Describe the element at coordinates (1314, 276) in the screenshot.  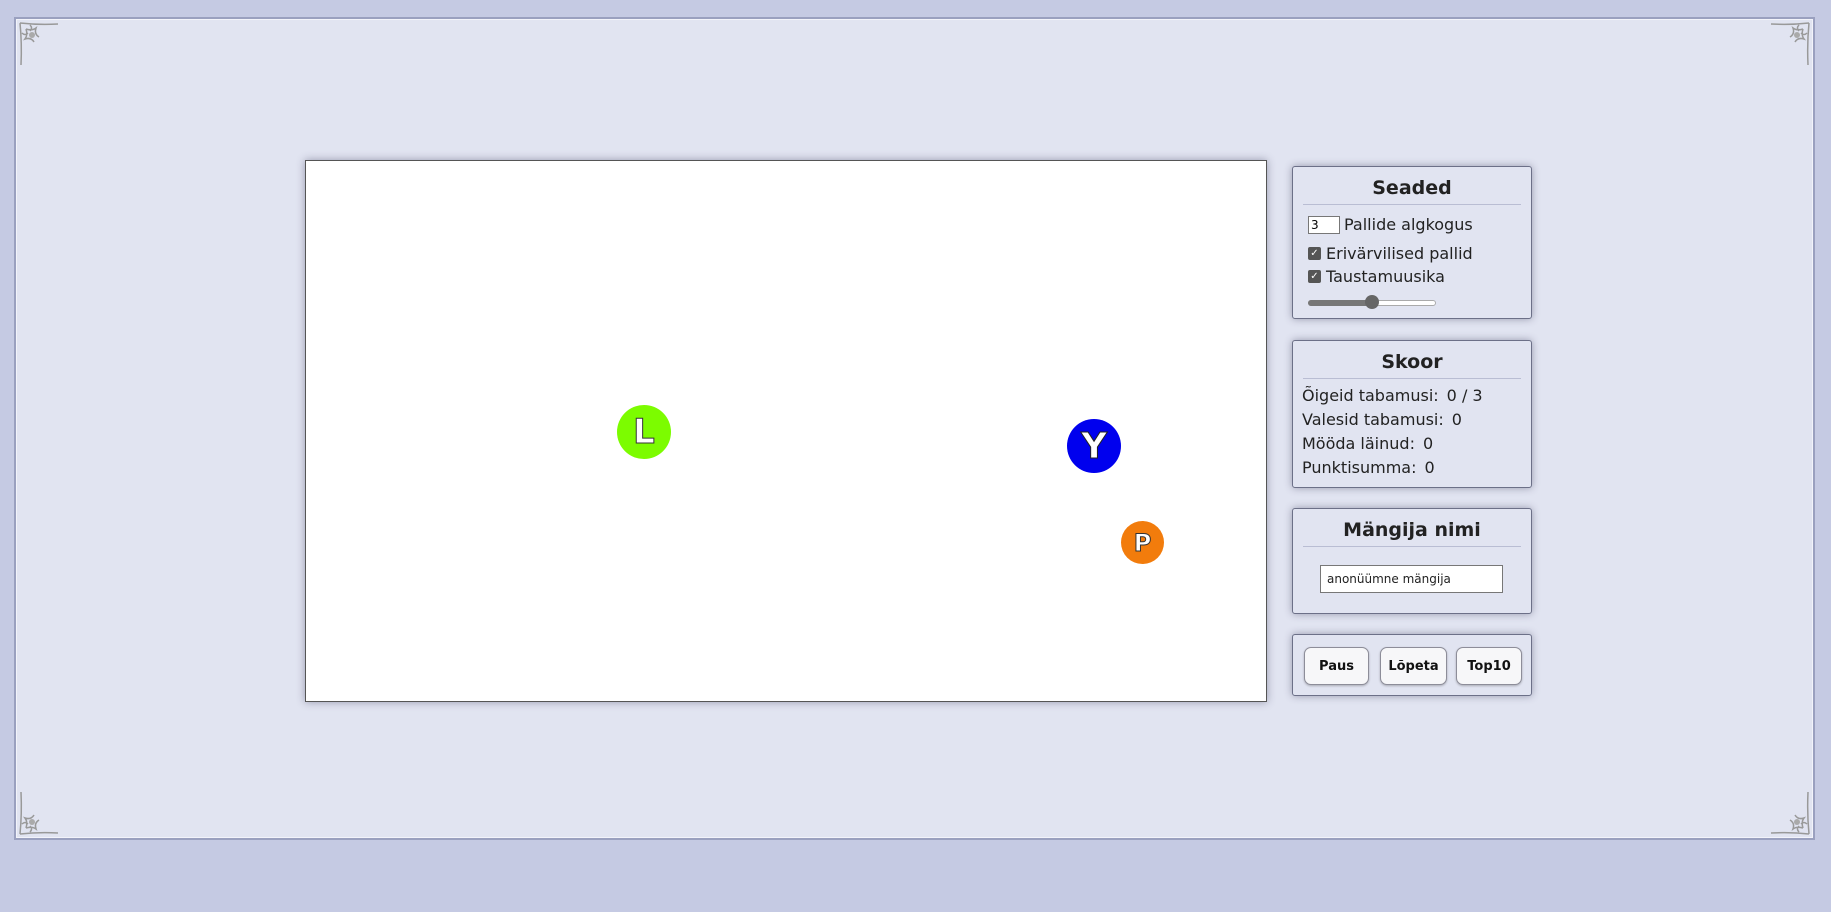
I see `music-checkbox: ✓` at that location.